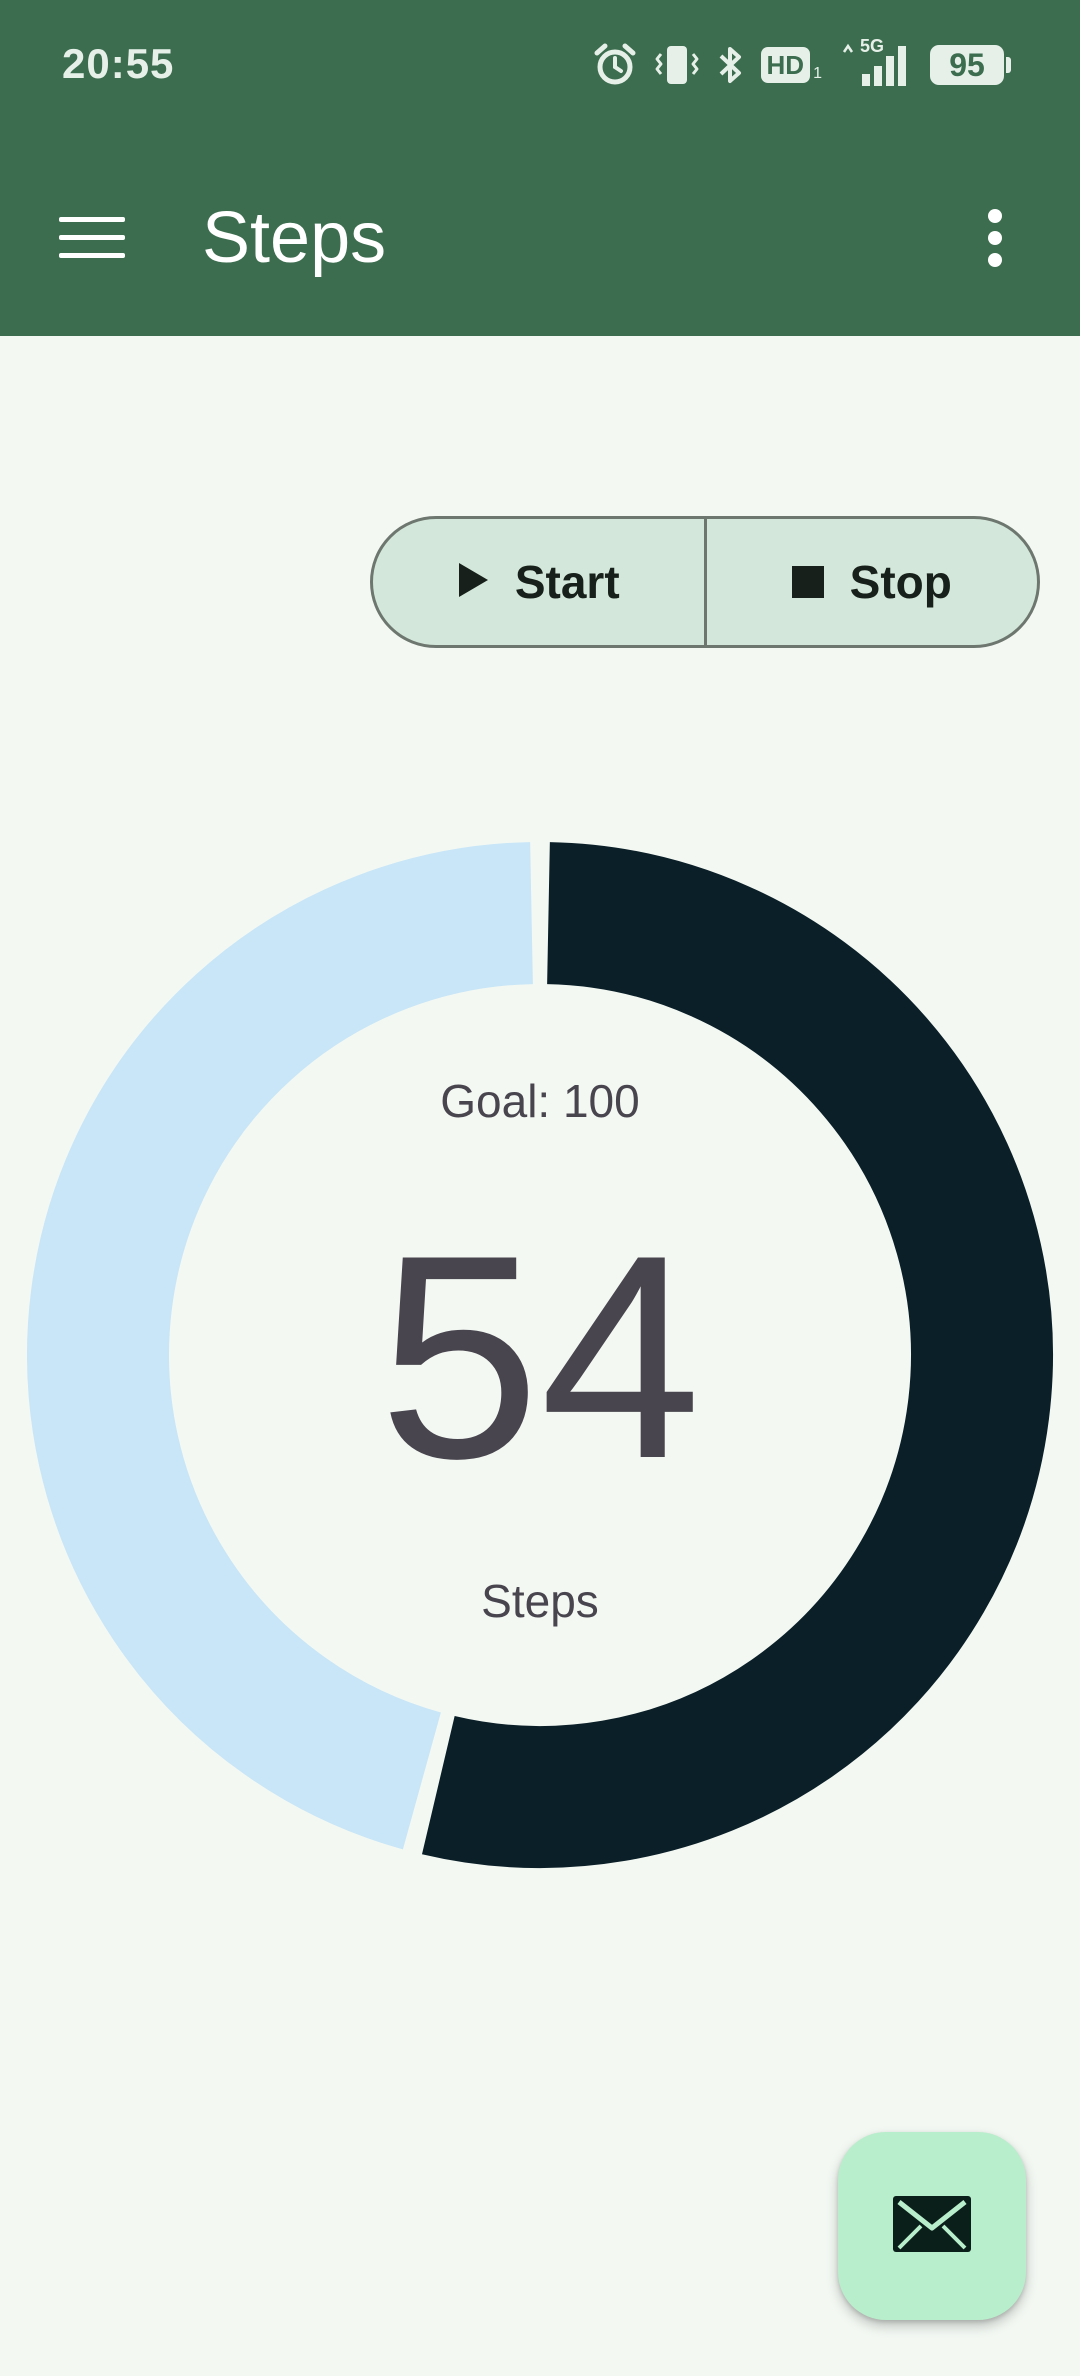  I want to click on status-time: 20:55, so click(118, 63).